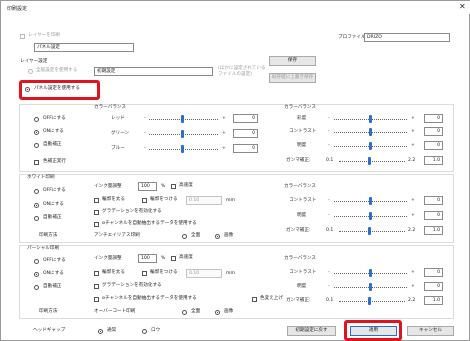 This screenshot has width=470, height=341. Describe the element at coordinates (245, 133) in the screenshot. I see `green-value-field: 0` at that location.